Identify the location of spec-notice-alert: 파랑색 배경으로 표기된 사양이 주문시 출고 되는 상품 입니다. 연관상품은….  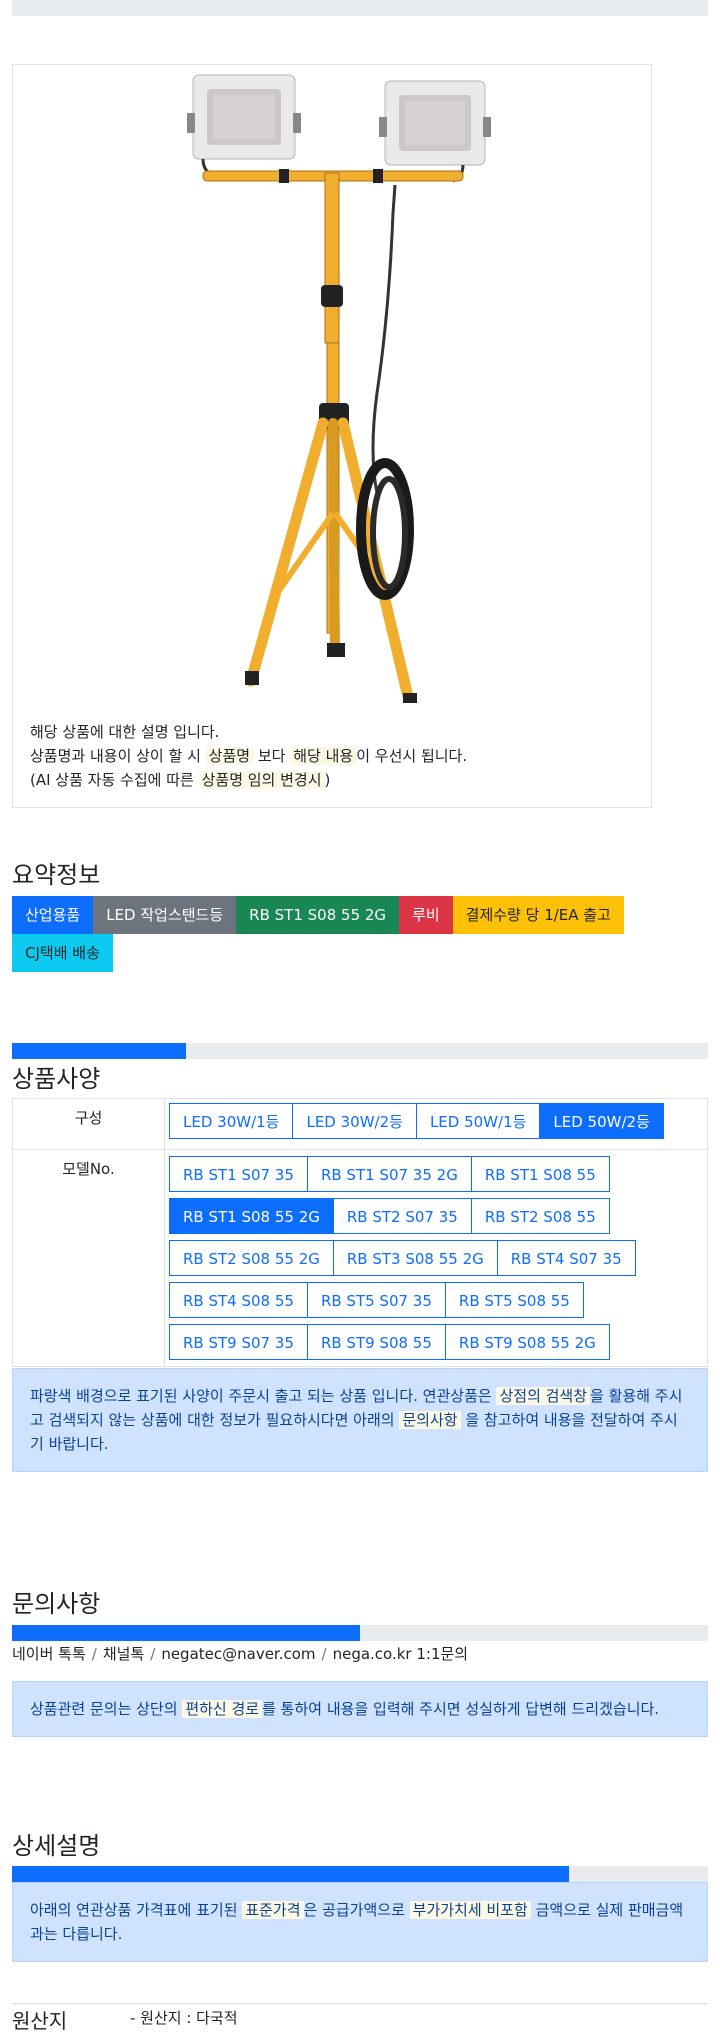
(360, 1420).